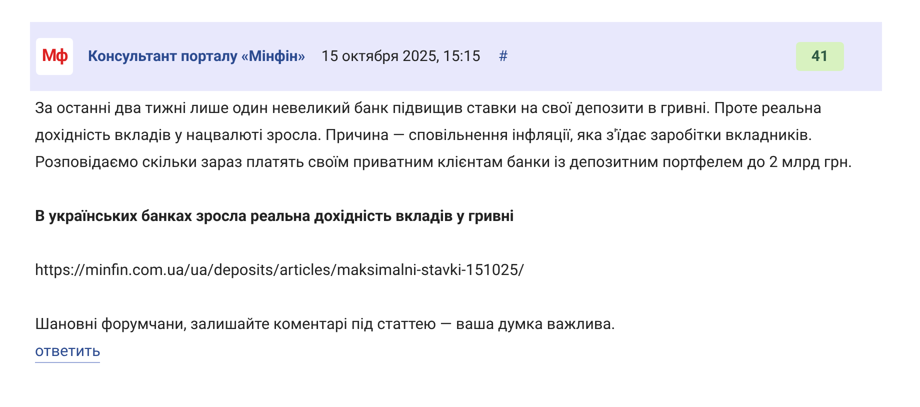 This screenshot has width=920, height=407. What do you see at coordinates (280, 270) in the screenshot?
I see `post-paragraph: https://minfin.com.ua/ua/deposits/articles/maksimalni-stavki-151025/` at bounding box center [280, 270].